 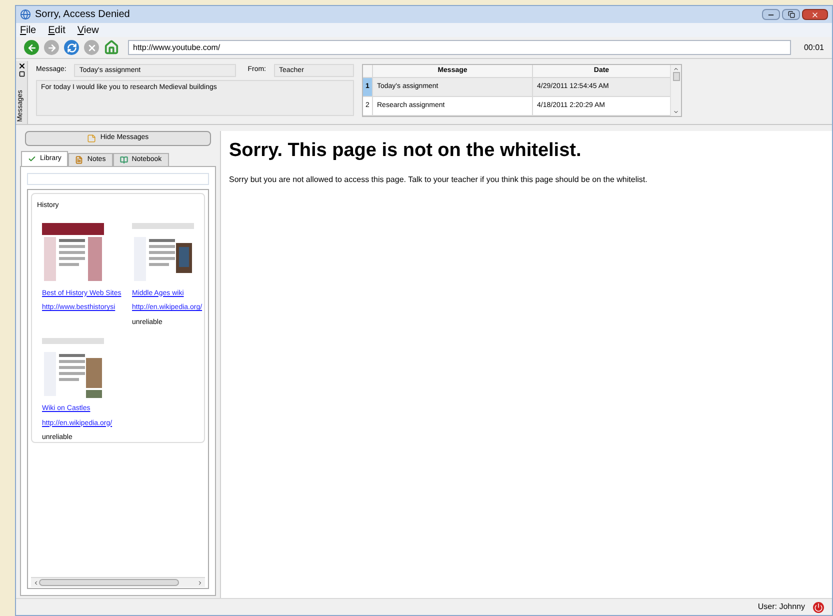 I want to click on horizontal-scrollbar, so click(x=118, y=582).